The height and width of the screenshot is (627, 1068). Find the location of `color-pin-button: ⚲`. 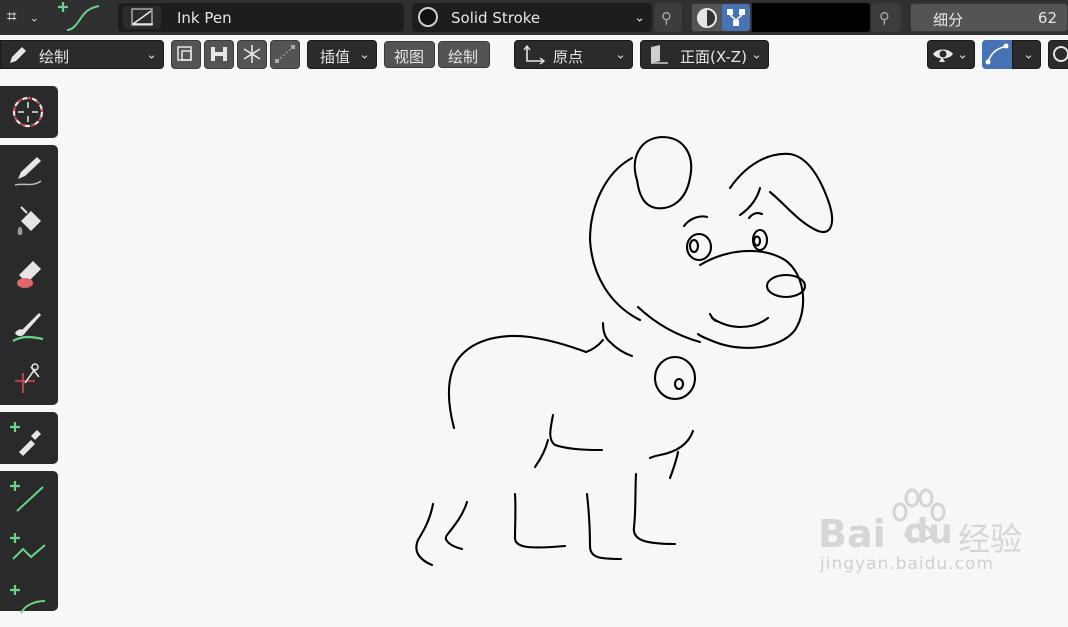

color-pin-button: ⚲ is located at coordinates (886, 17).